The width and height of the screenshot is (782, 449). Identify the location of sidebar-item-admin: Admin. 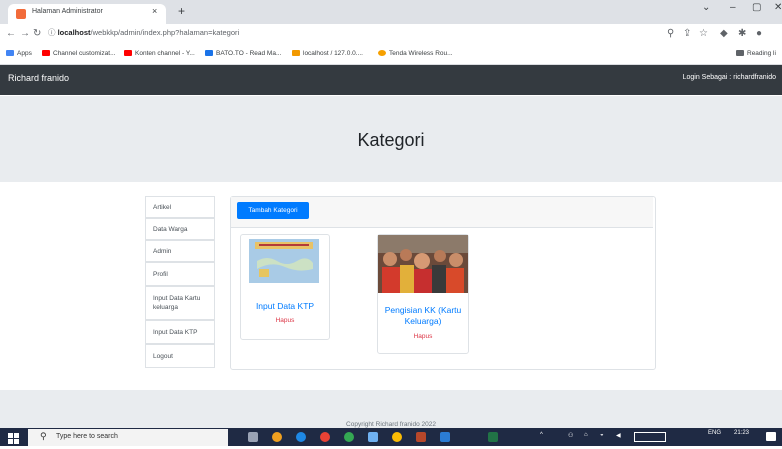
(180, 251).